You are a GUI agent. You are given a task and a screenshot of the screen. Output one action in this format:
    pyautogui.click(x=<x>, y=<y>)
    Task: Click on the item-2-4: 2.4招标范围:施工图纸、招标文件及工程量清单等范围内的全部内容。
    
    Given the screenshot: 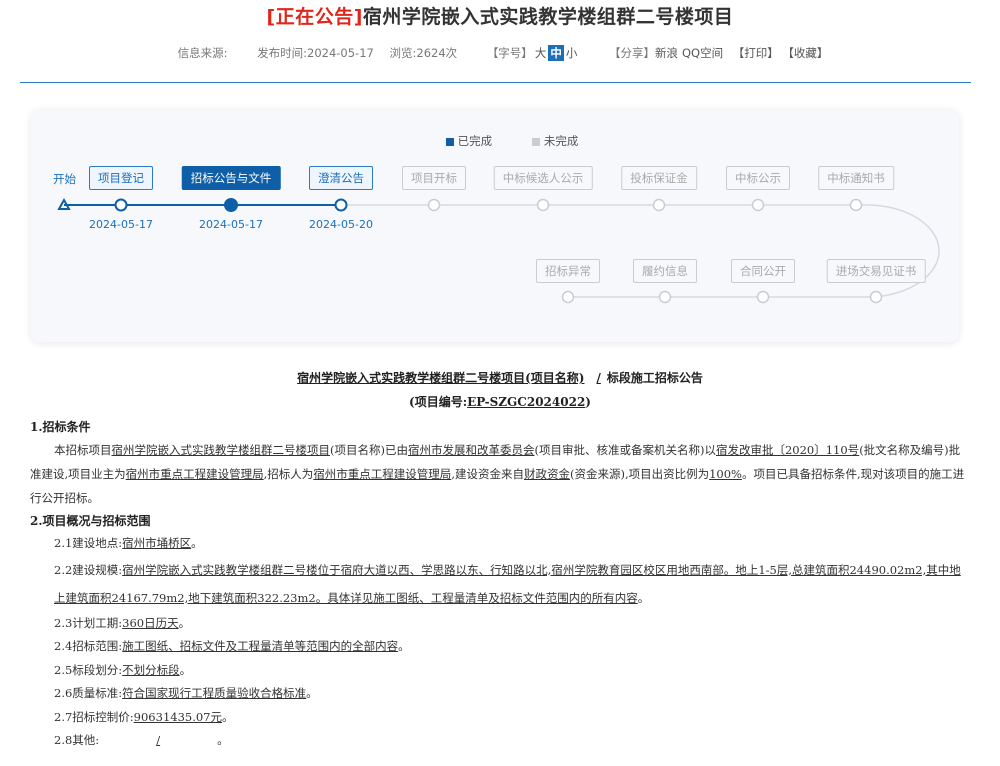 What is the action you would take?
    pyautogui.click(x=497, y=647)
    